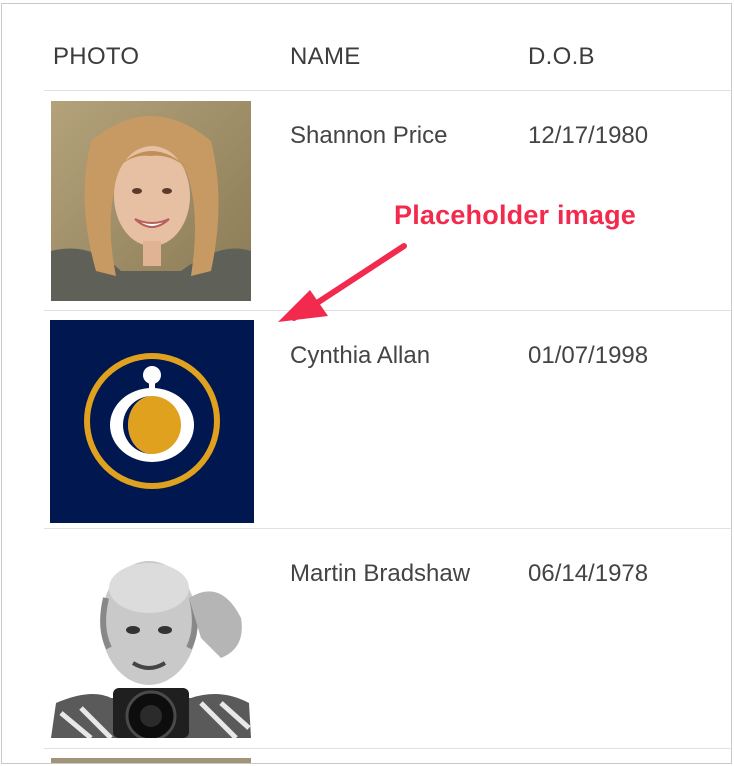 This screenshot has height=766, width=734. What do you see at coordinates (360, 355) in the screenshot?
I see `row-name: Cynthia Allan` at bounding box center [360, 355].